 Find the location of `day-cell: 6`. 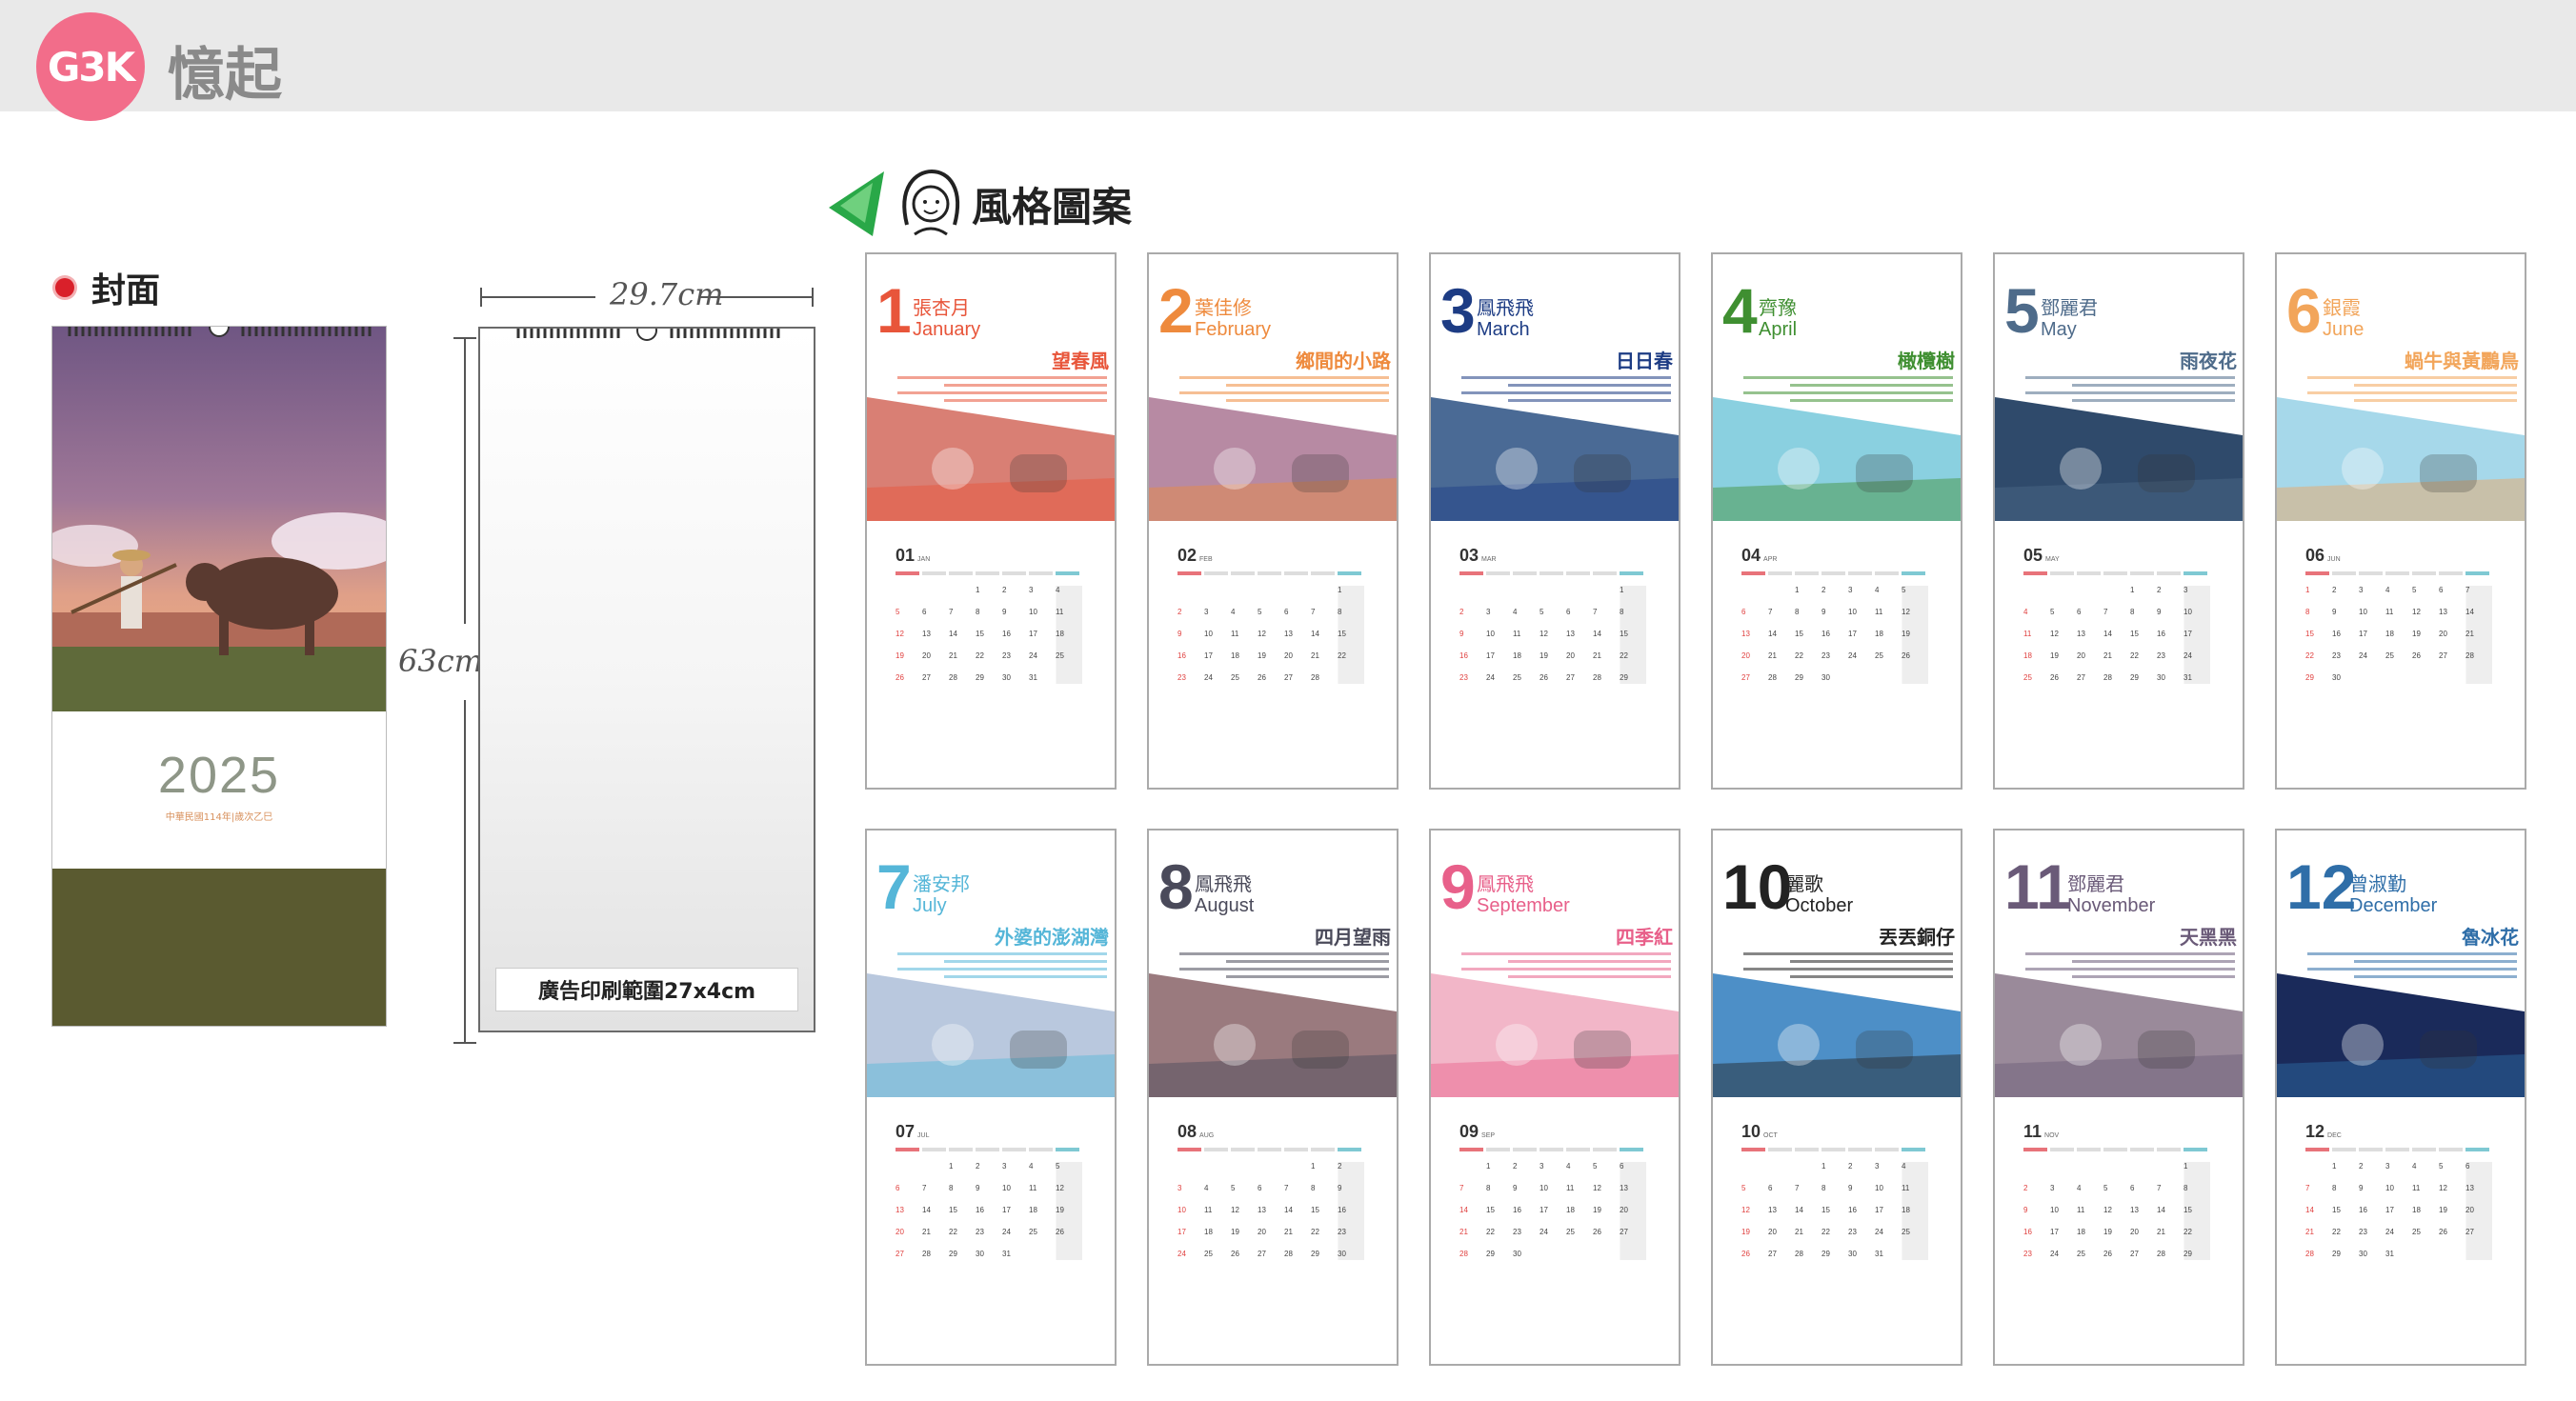

day-cell: 6 is located at coordinates (1286, 612).